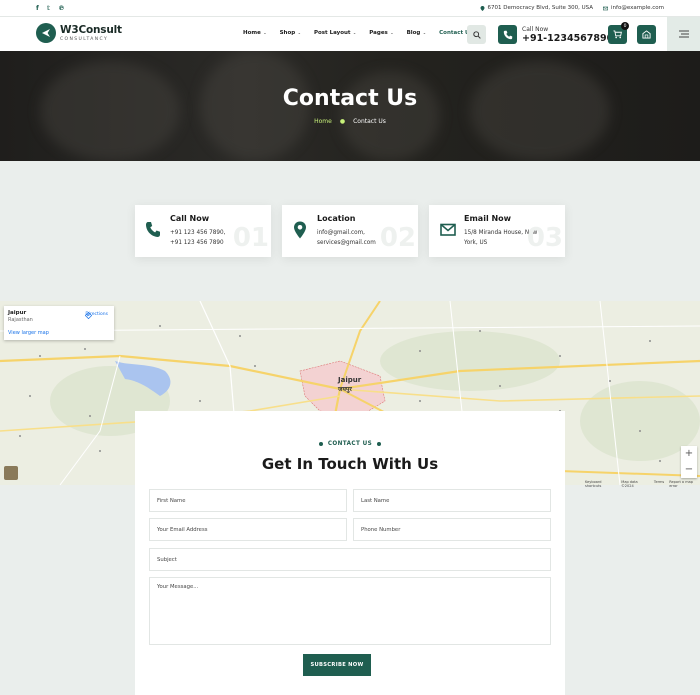 This screenshot has height=695, width=700. I want to click on breadcrumb-home-link: Home, so click(323, 121).